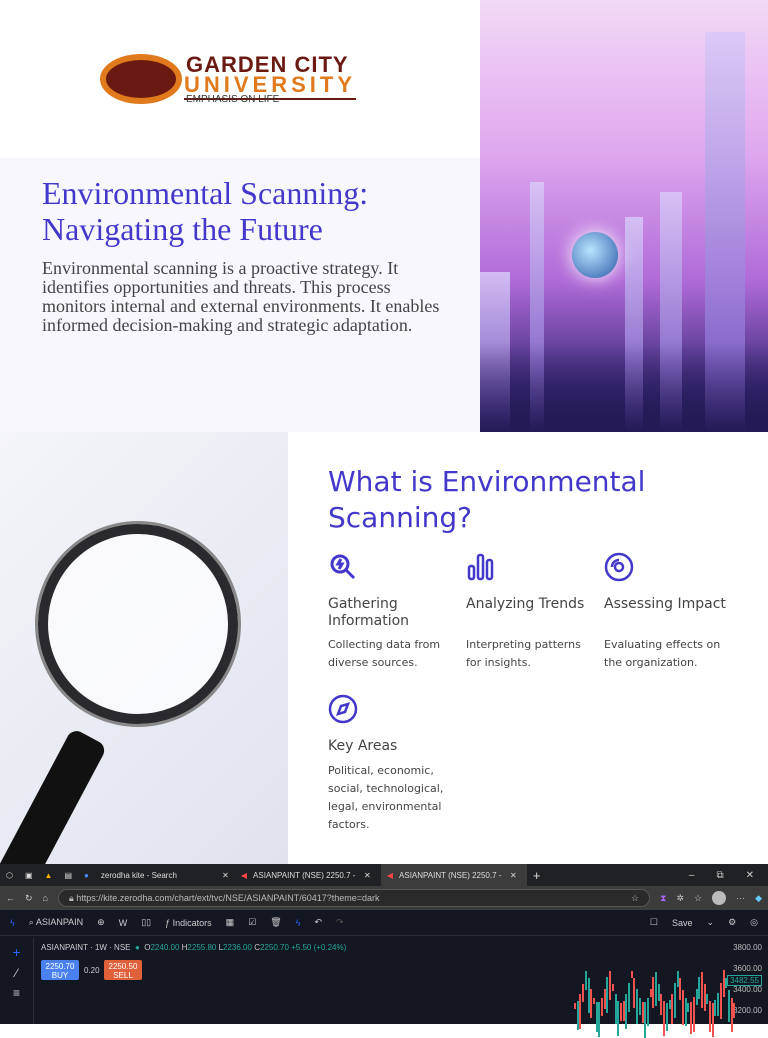  What do you see at coordinates (747, 1010) in the screenshot?
I see `axis-label: 3200.00` at bounding box center [747, 1010].